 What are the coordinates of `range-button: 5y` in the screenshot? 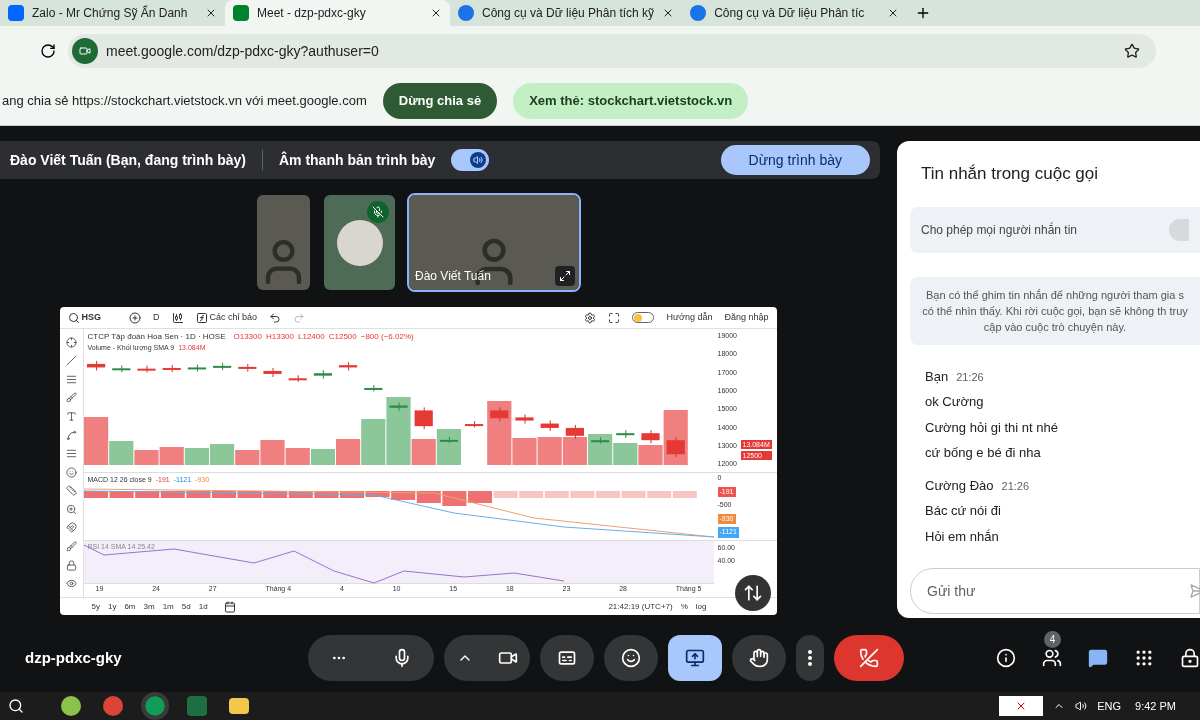 It's located at (95, 606).